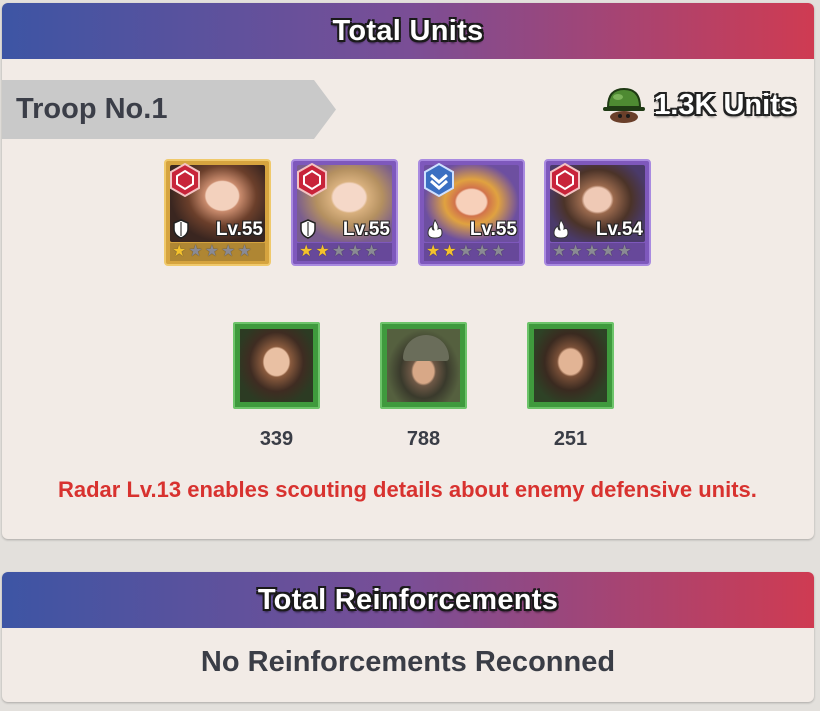  What do you see at coordinates (423, 439) in the screenshot?
I see `troop-count: 788` at bounding box center [423, 439].